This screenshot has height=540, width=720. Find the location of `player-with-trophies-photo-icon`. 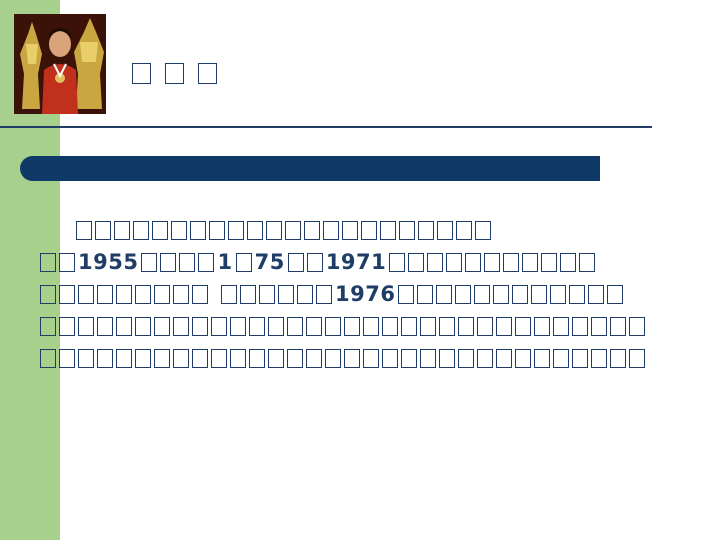

player-with-trophies-photo-icon is located at coordinates (60, 64).